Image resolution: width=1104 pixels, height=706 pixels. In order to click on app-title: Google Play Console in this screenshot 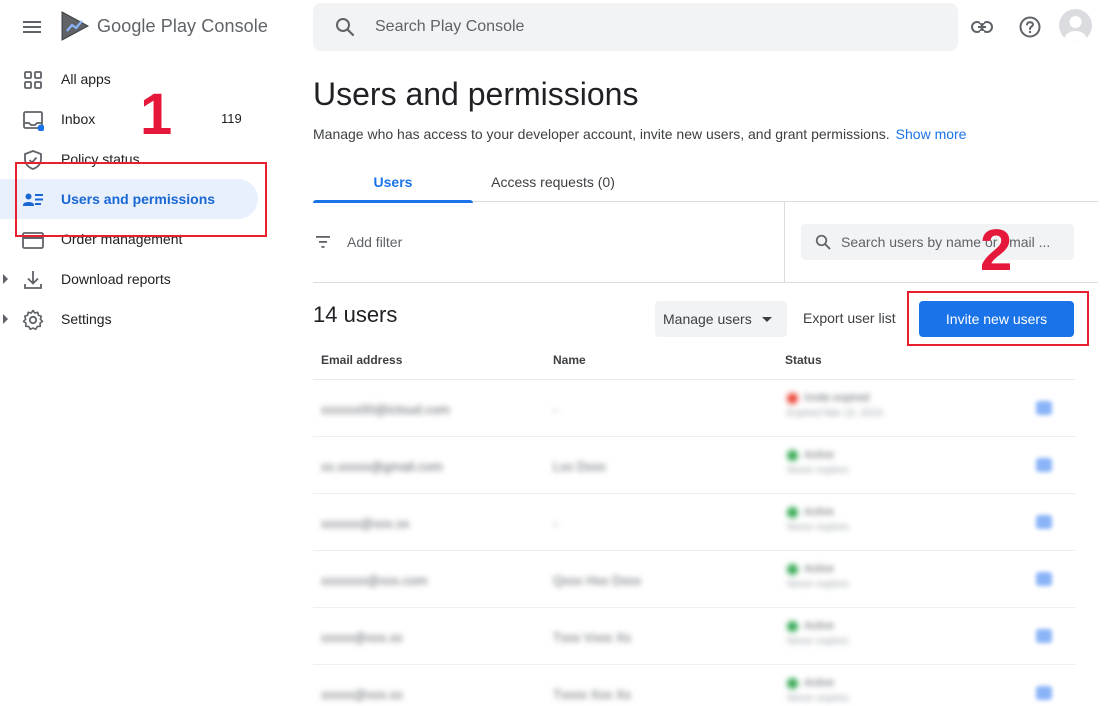, I will do `click(183, 25)`.